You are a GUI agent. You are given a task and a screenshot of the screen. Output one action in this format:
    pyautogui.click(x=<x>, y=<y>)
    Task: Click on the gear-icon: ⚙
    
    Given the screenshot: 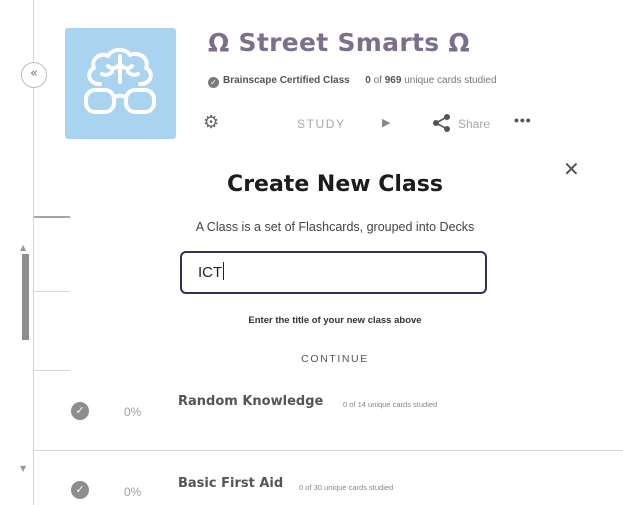 What is the action you would take?
    pyautogui.click(x=213, y=123)
    